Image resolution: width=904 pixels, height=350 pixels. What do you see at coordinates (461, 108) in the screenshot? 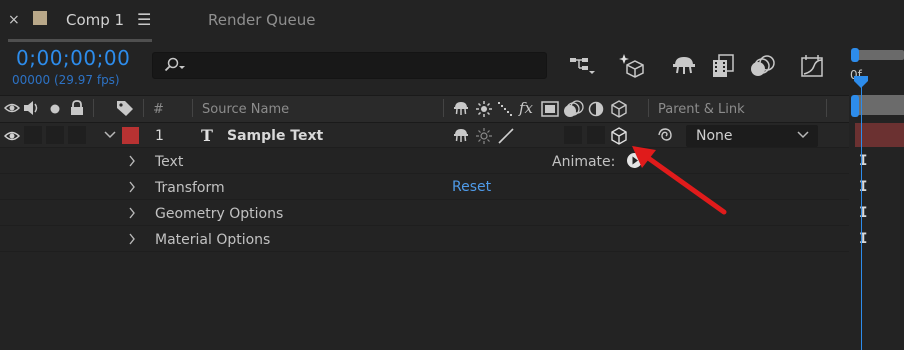
I see `shy-switch-icon` at bounding box center [461, 108].